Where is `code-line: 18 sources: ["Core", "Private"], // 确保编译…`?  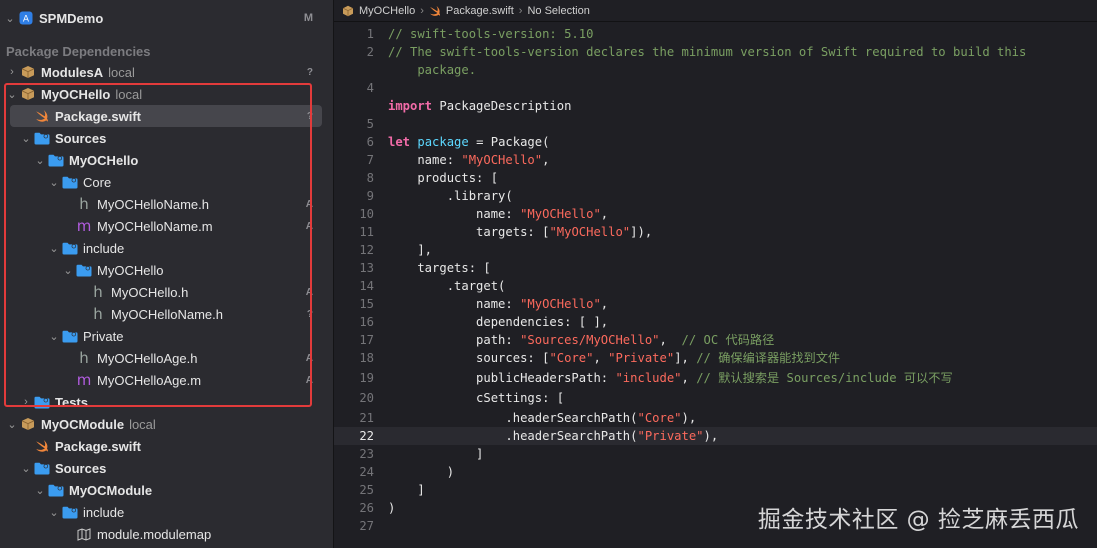
code-line: 18 sources: ["Core", "Private"], // 确保编译… is located at coordinates (715, 358).